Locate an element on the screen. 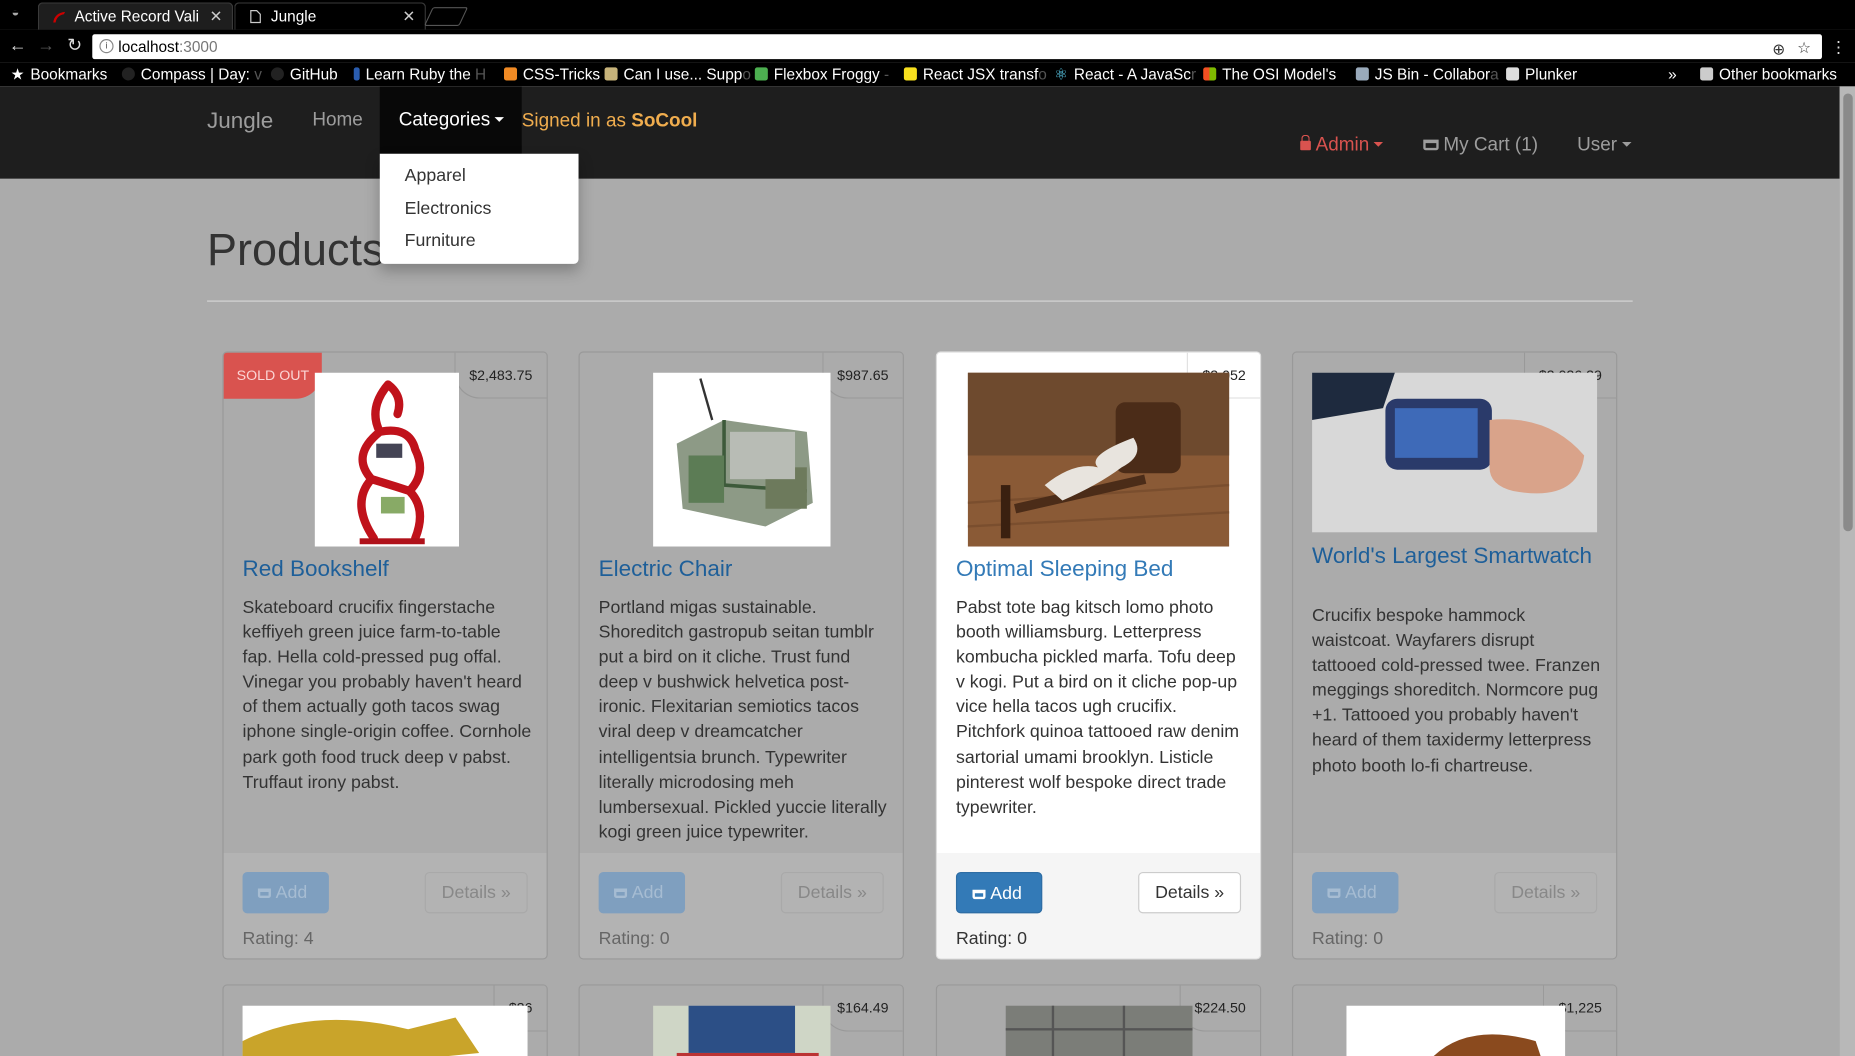  categories-dropdown-menu: Apparel Electronics Furniture is located at coordinates (479, 208).